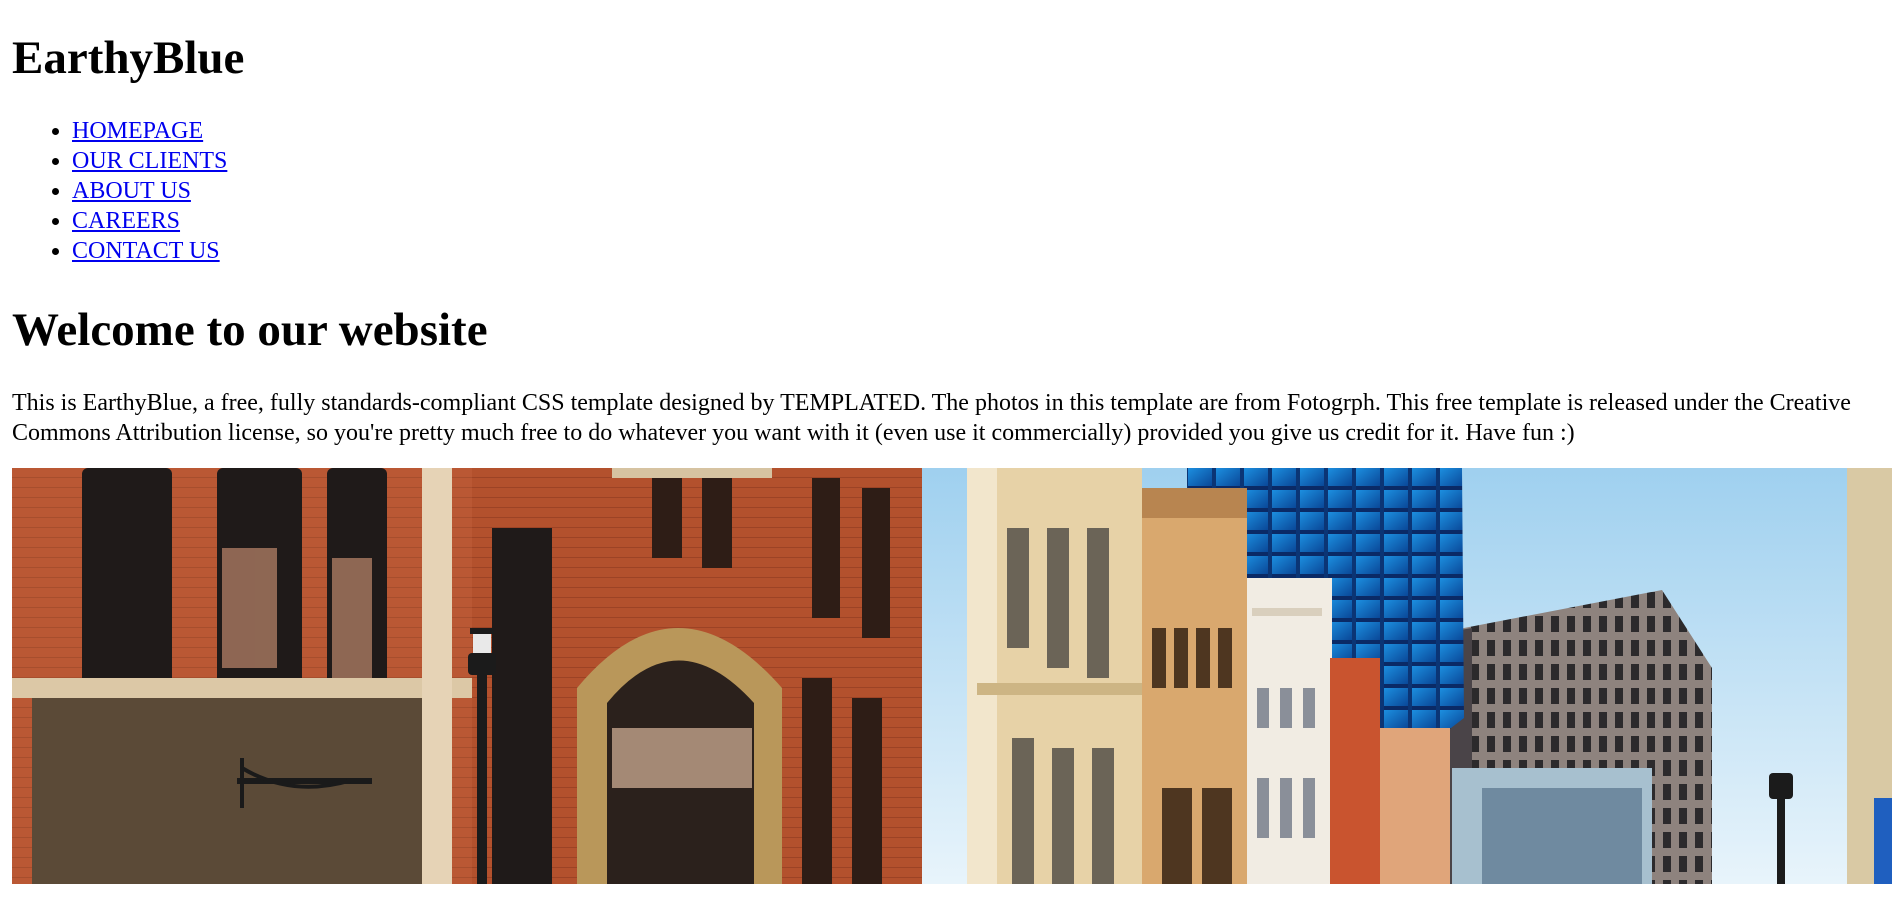 This screenshot has height=920, width=1892. What do you see at coordinates (976, 161) in the screenshot?
I see `nav-item-our-clients: OUR CLIENTS` at bounding box center [976, 161].